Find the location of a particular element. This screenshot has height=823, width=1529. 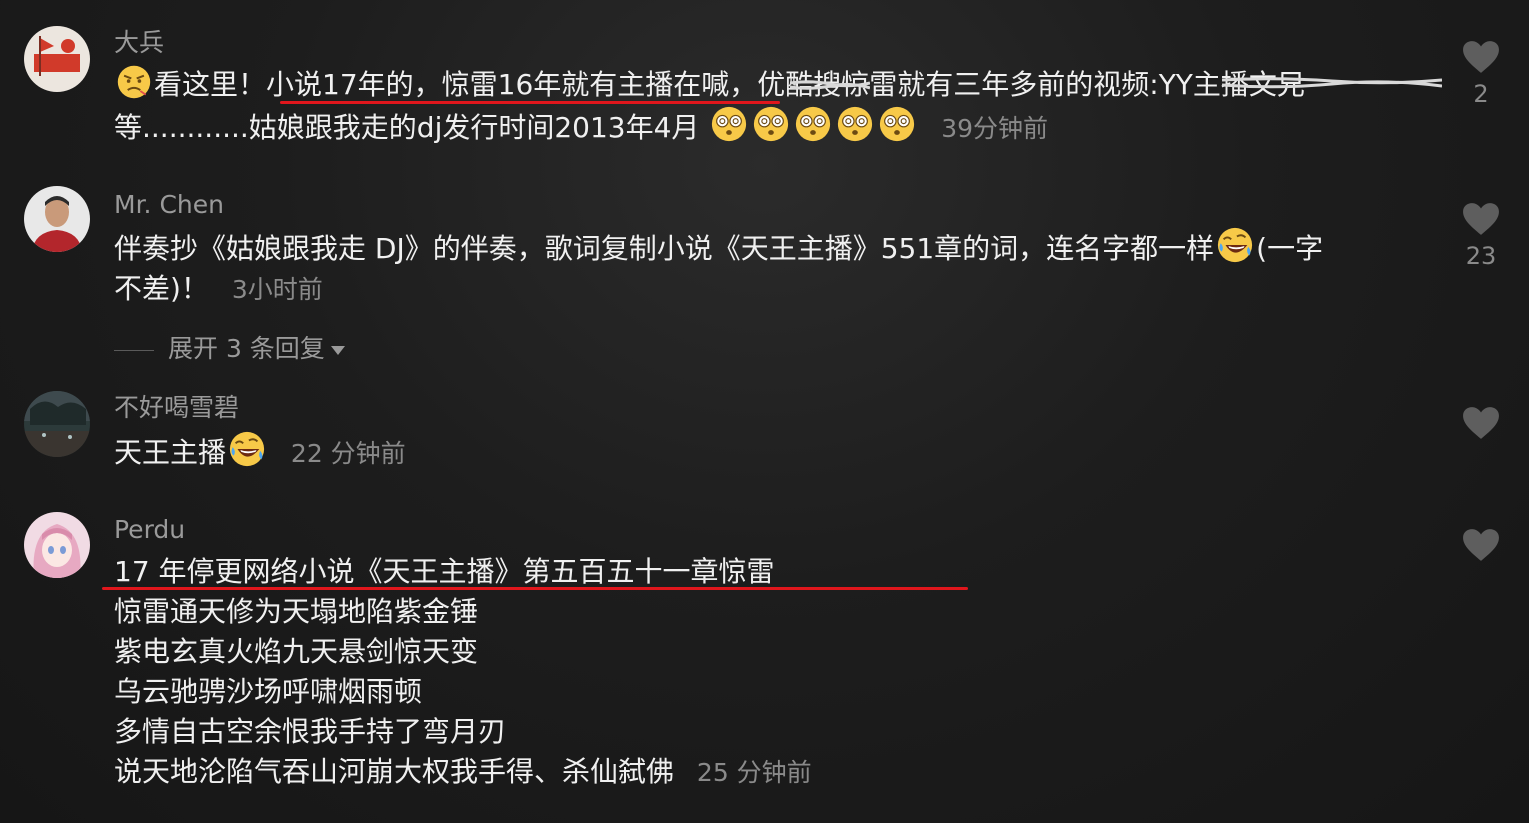

expand-replies-button: 展开 3 条回复 is located at coordinates (229, 347).